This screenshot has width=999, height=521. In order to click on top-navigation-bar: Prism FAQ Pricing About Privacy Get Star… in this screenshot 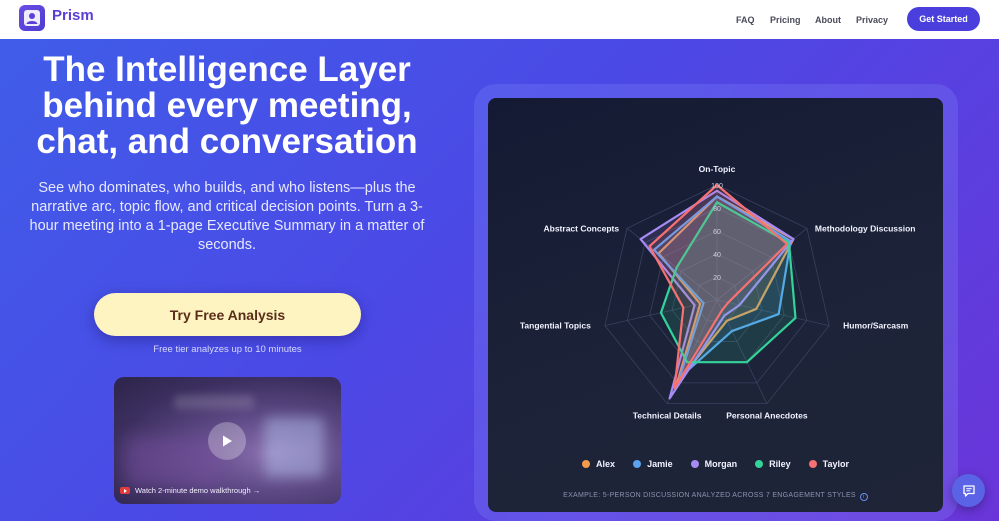, I will do `click(499, 19)`.